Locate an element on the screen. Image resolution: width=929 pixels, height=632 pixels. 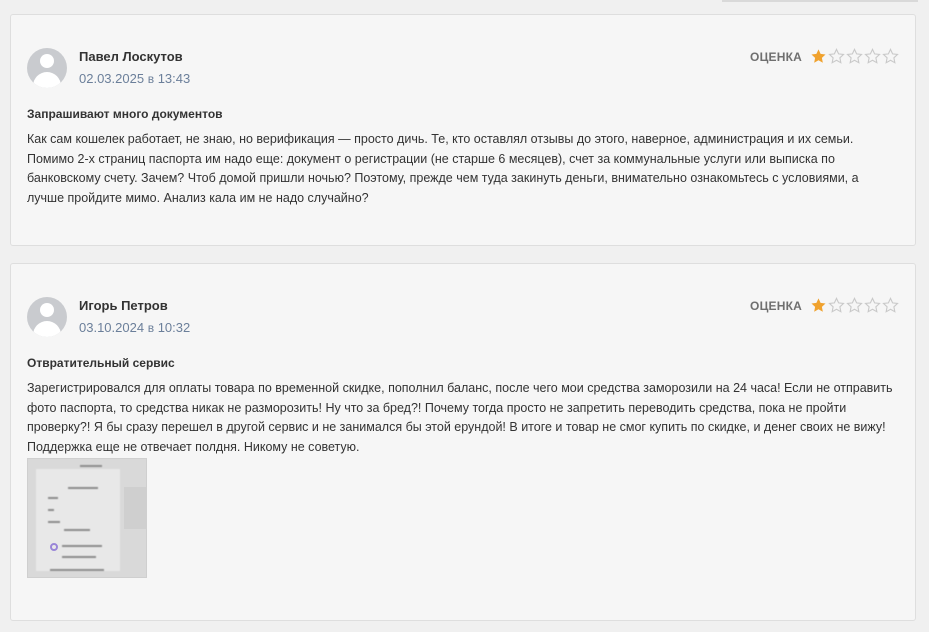
review-date: 02.03.2025 is located at coordinates (112, 78).